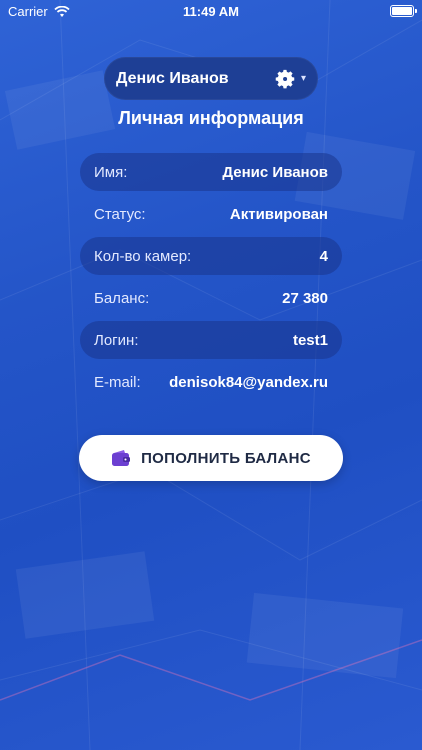 The image size is (422, 750). I want to click on info-label: E-mail:, so click(117, 382).